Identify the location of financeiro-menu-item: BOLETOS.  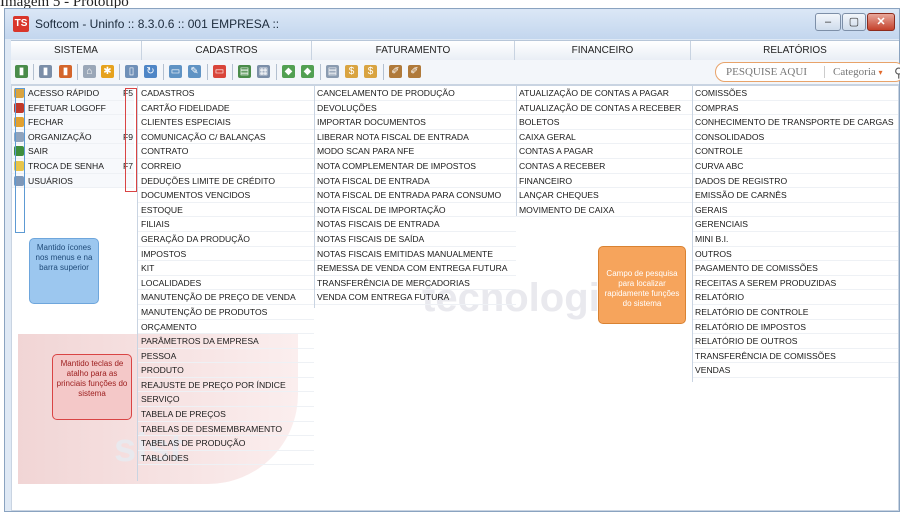
(604, 122).